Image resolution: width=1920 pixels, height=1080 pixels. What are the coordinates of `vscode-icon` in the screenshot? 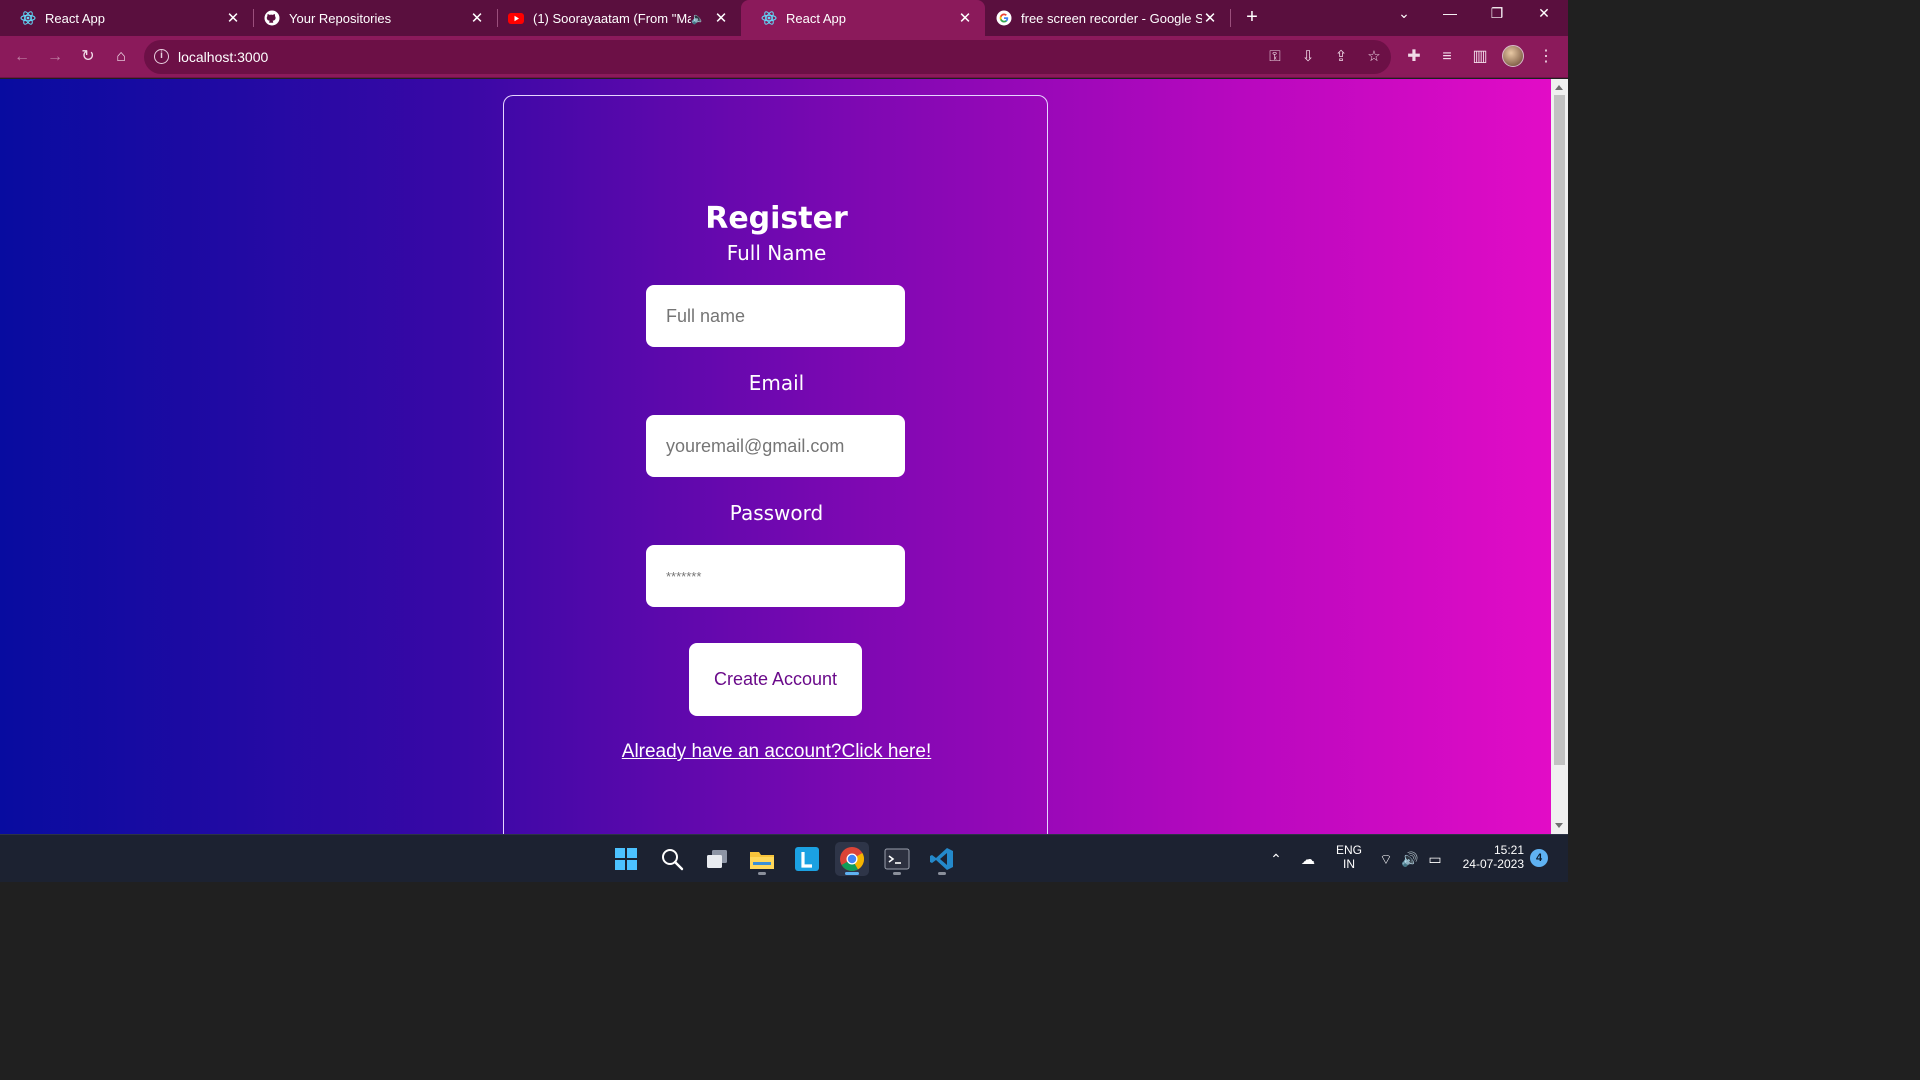 It's located at (942, 859).